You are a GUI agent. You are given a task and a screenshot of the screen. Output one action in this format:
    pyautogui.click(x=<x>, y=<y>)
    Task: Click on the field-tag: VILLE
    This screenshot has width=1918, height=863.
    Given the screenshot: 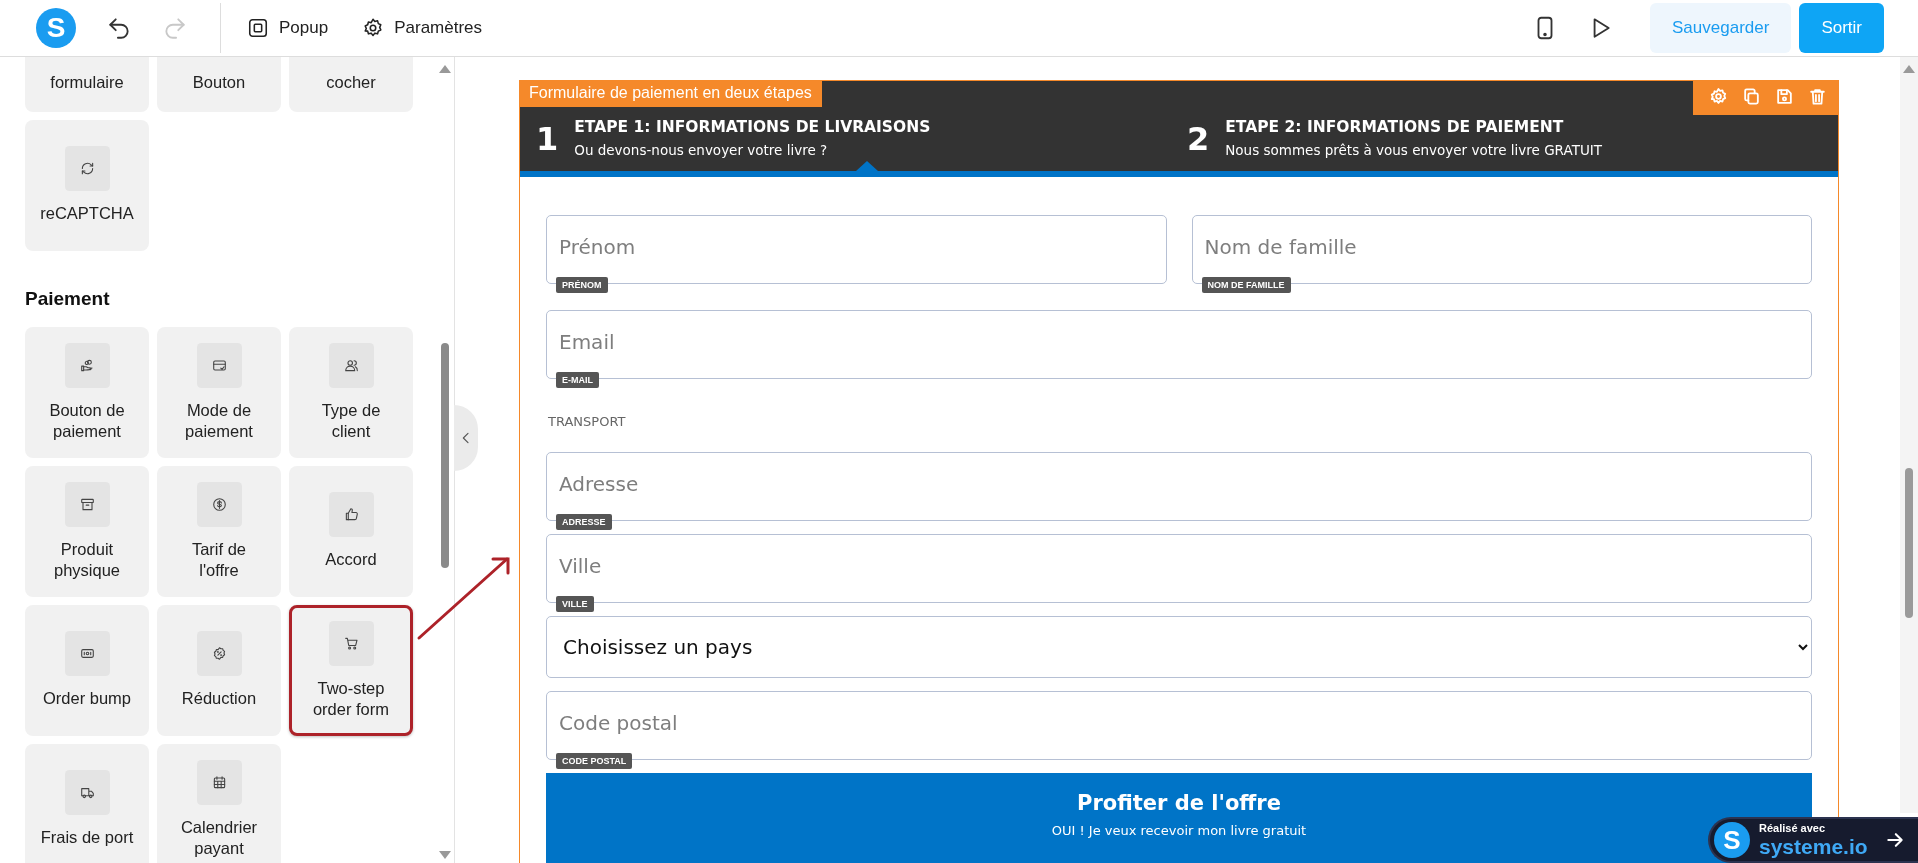 What is the action you would take?
    pyautogui.click(x=575, y=604)
    